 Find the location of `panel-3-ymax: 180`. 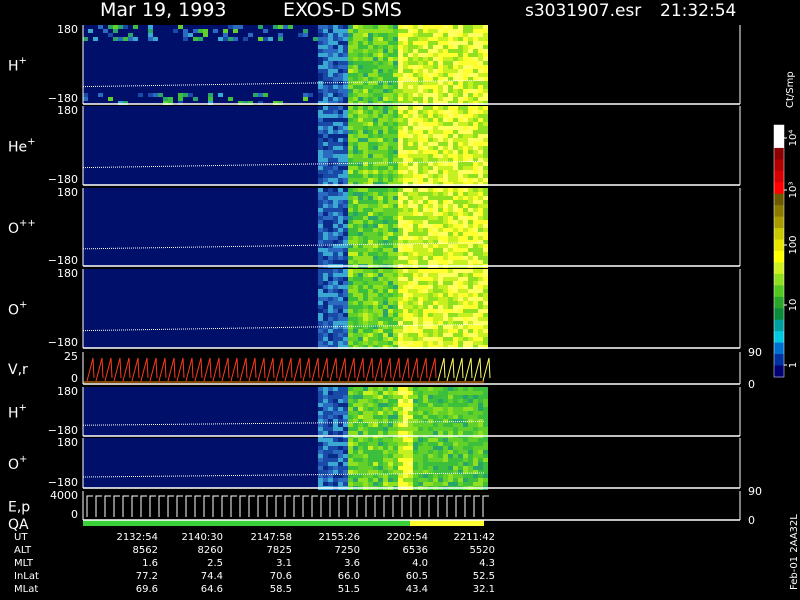

panel-3-ymax: 180 is located at coordinates (67, 273).